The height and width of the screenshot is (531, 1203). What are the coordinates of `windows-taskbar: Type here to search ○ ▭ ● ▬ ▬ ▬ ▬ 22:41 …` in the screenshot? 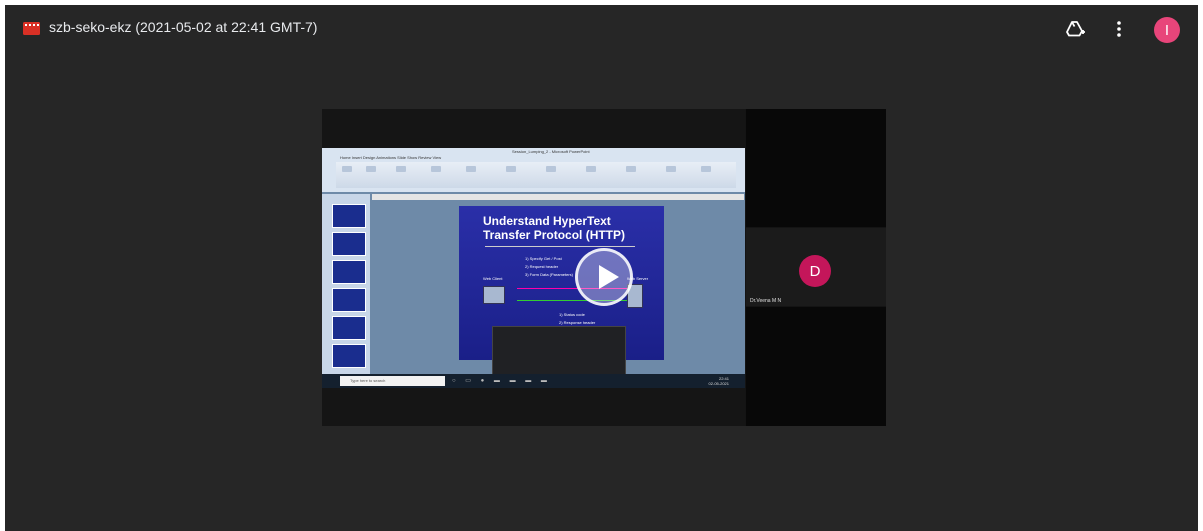 It's located at (533, 381).